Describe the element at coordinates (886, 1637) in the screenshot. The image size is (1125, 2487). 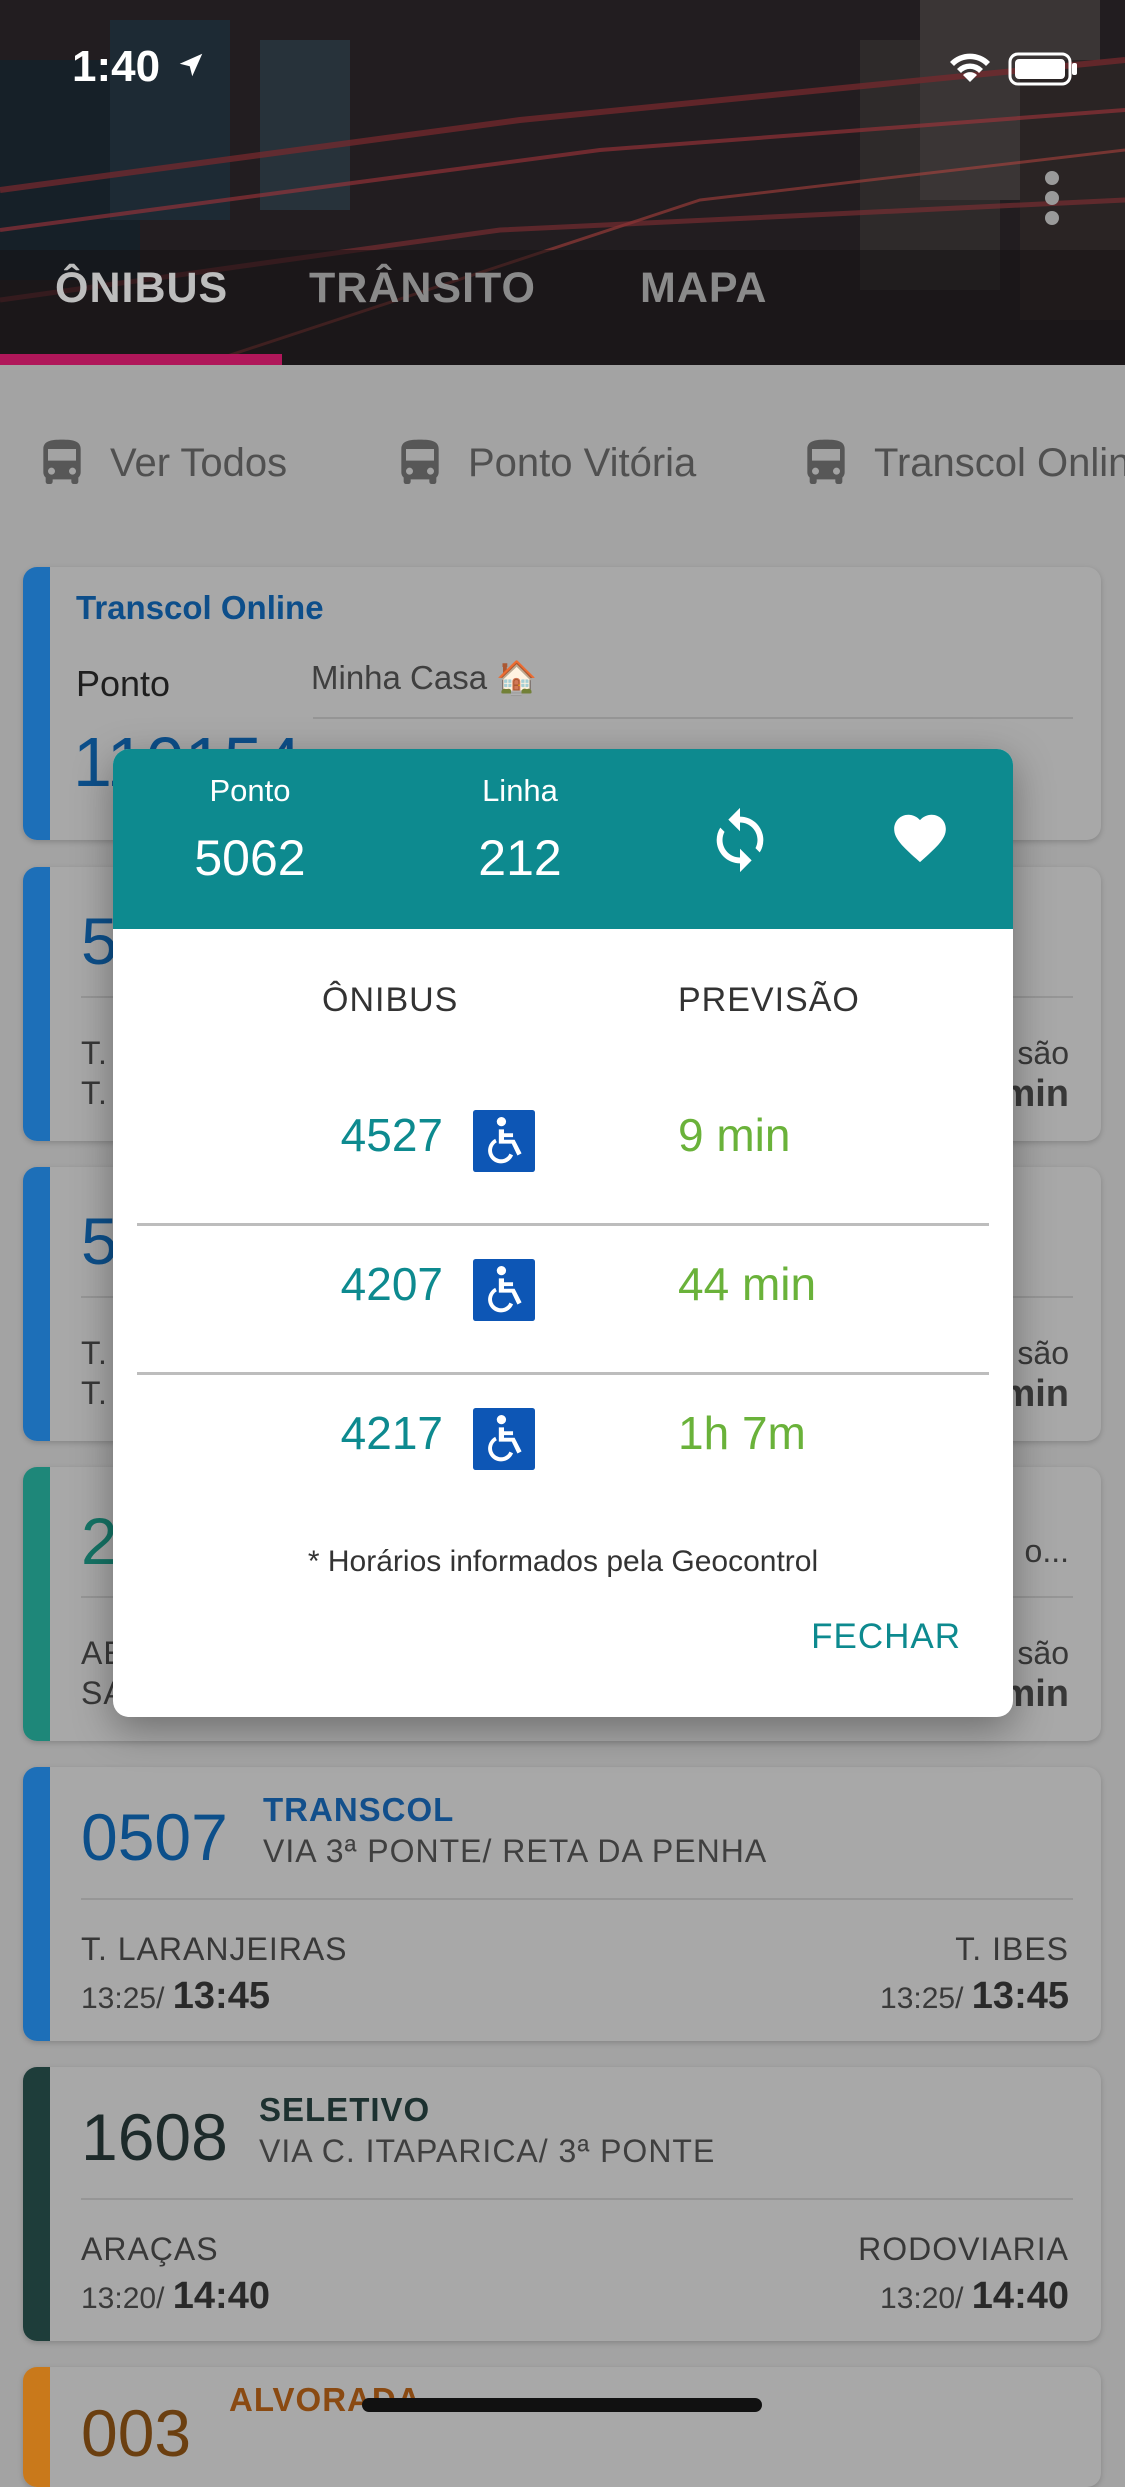
I see `close-button: FECHAR` at that location.